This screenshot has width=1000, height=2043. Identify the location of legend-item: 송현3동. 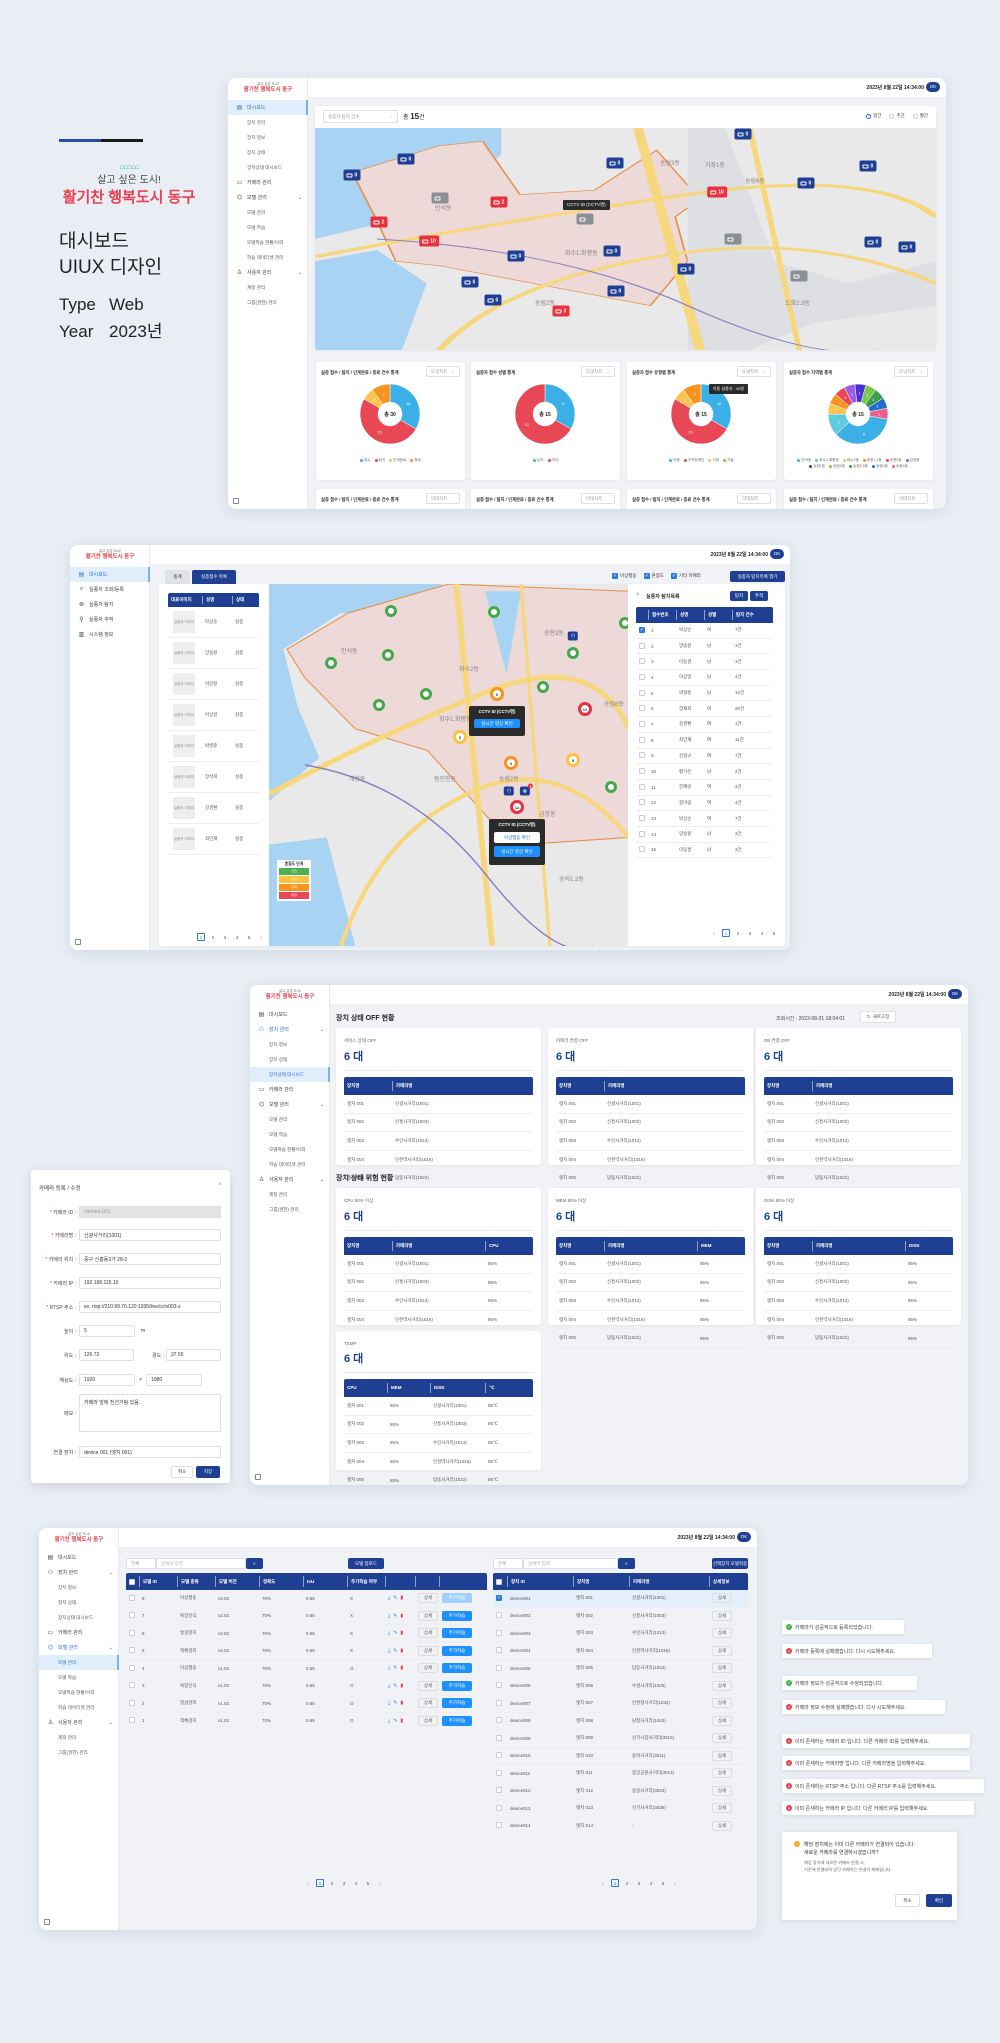
(893, 460).